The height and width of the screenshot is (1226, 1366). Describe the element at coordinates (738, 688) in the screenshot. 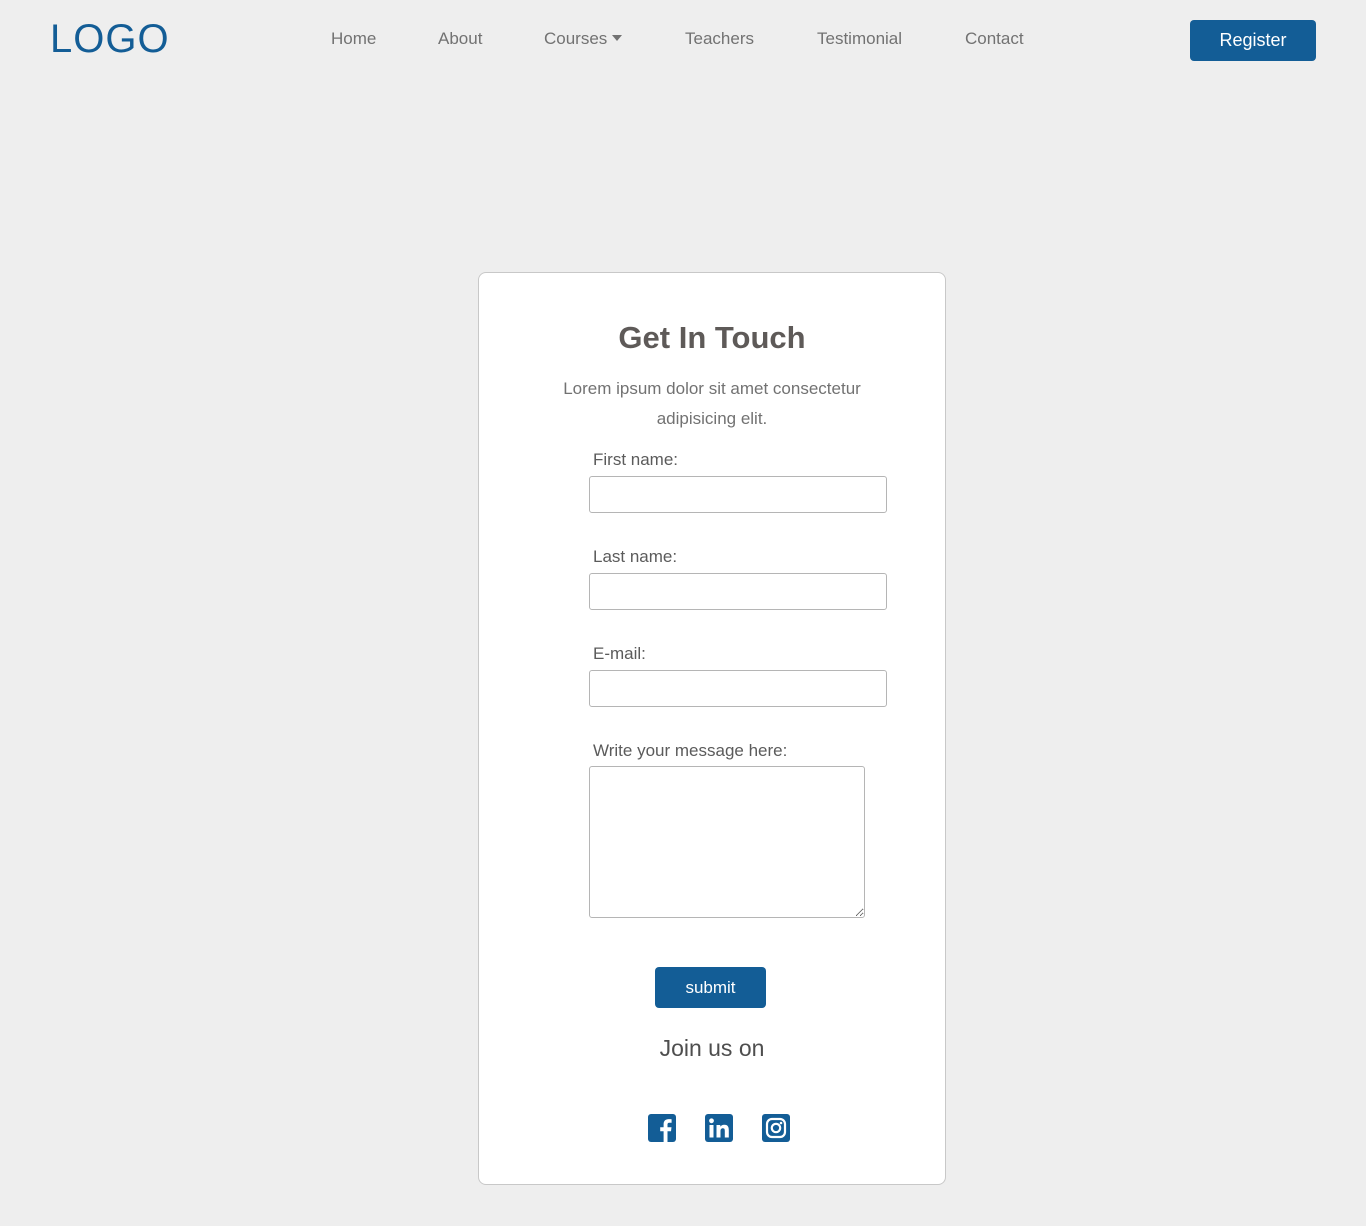

I see `email-input` at that location.